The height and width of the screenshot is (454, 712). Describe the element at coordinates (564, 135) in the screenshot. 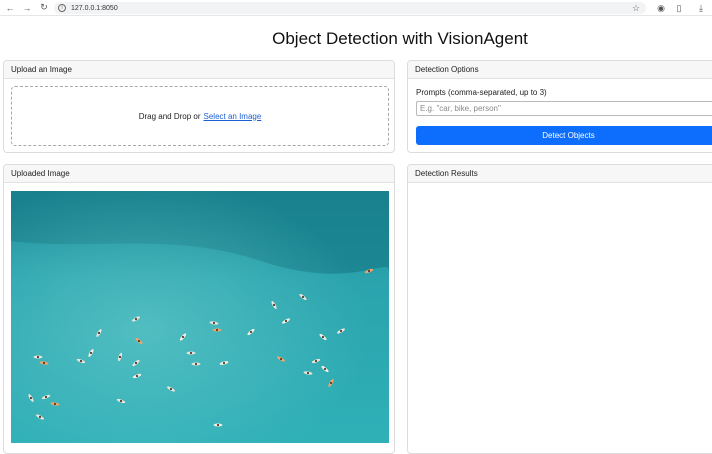

I see `detect-objects-button: Detect Objects` at that location.